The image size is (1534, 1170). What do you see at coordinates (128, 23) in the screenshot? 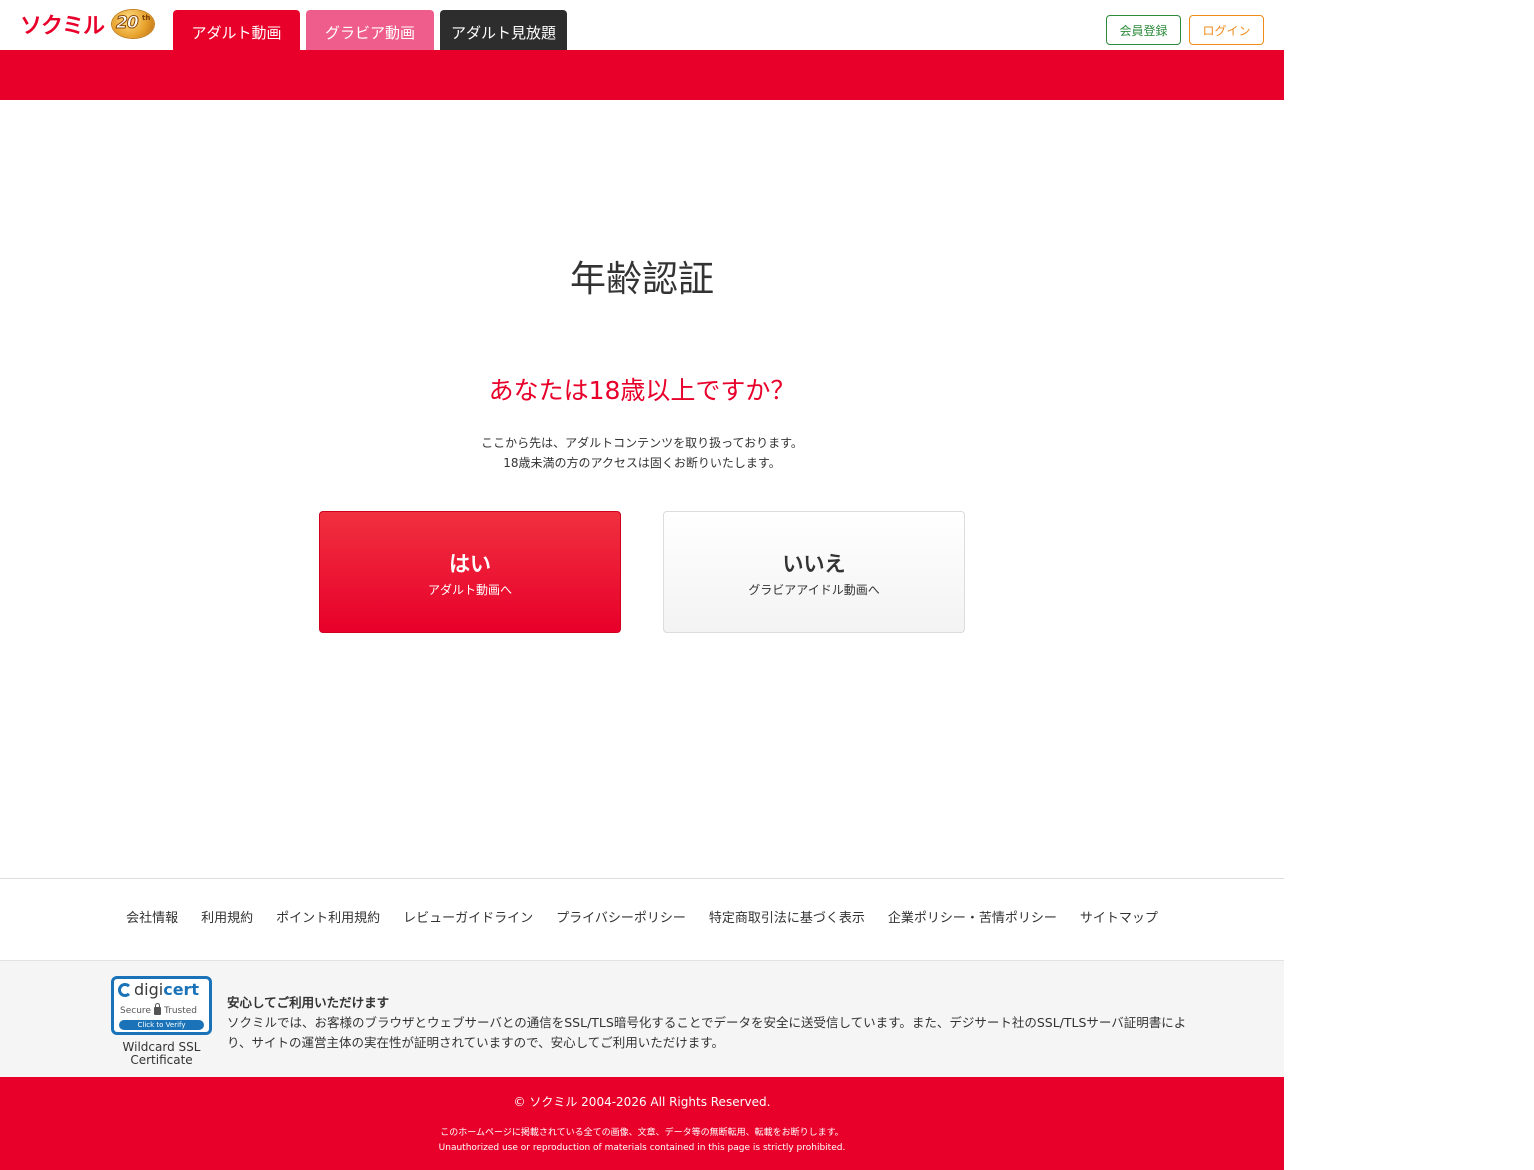
I see `anniversary-badge-number: 20` at bounding box center [128, 23].